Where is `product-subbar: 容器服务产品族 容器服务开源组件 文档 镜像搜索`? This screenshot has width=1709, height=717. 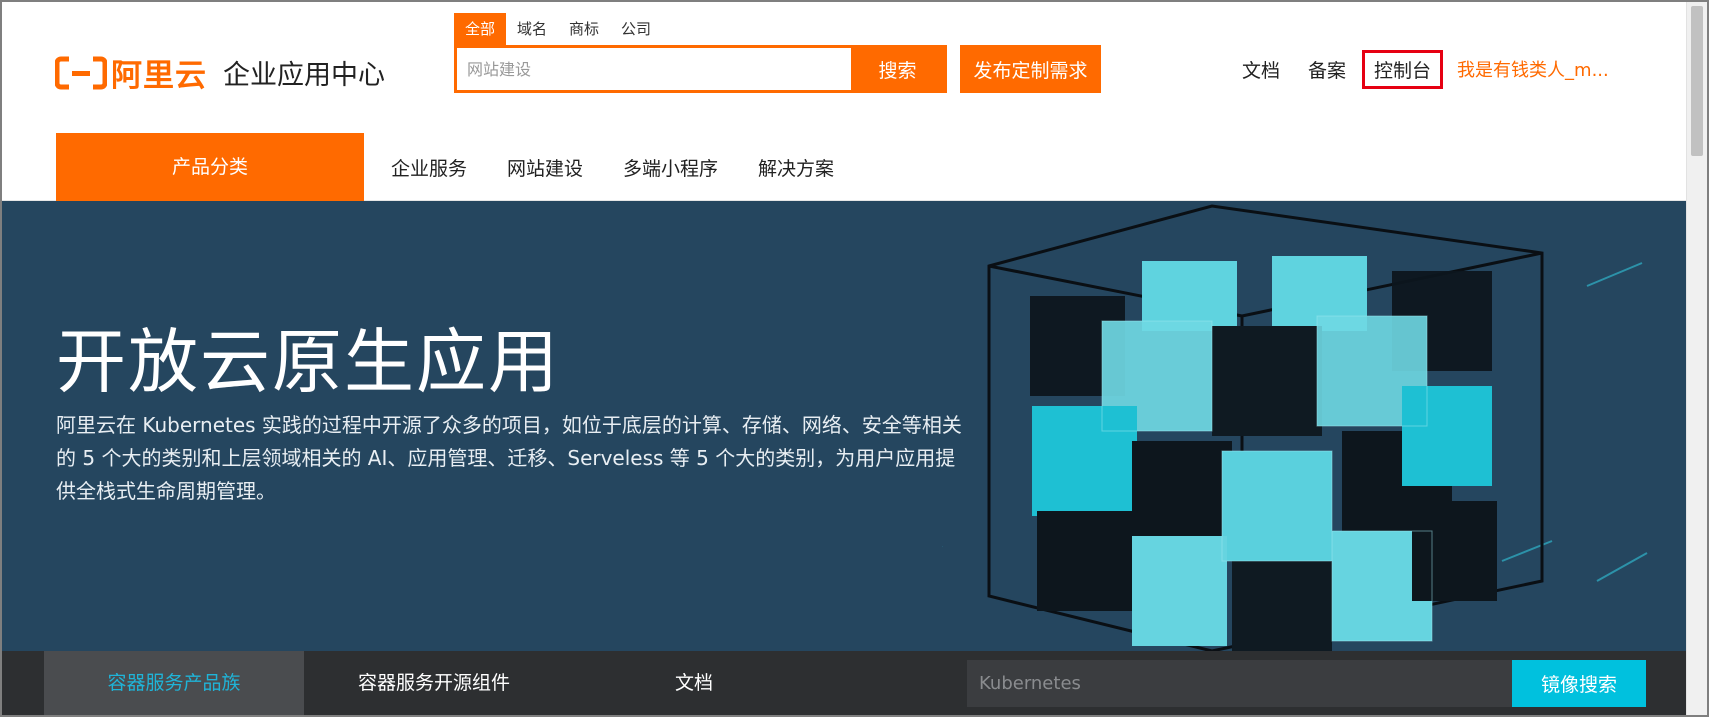 product-subbar: 容器服务产品族 容器服务开源组件 文档 镜像搜索 is located at coordinates (844, 683).